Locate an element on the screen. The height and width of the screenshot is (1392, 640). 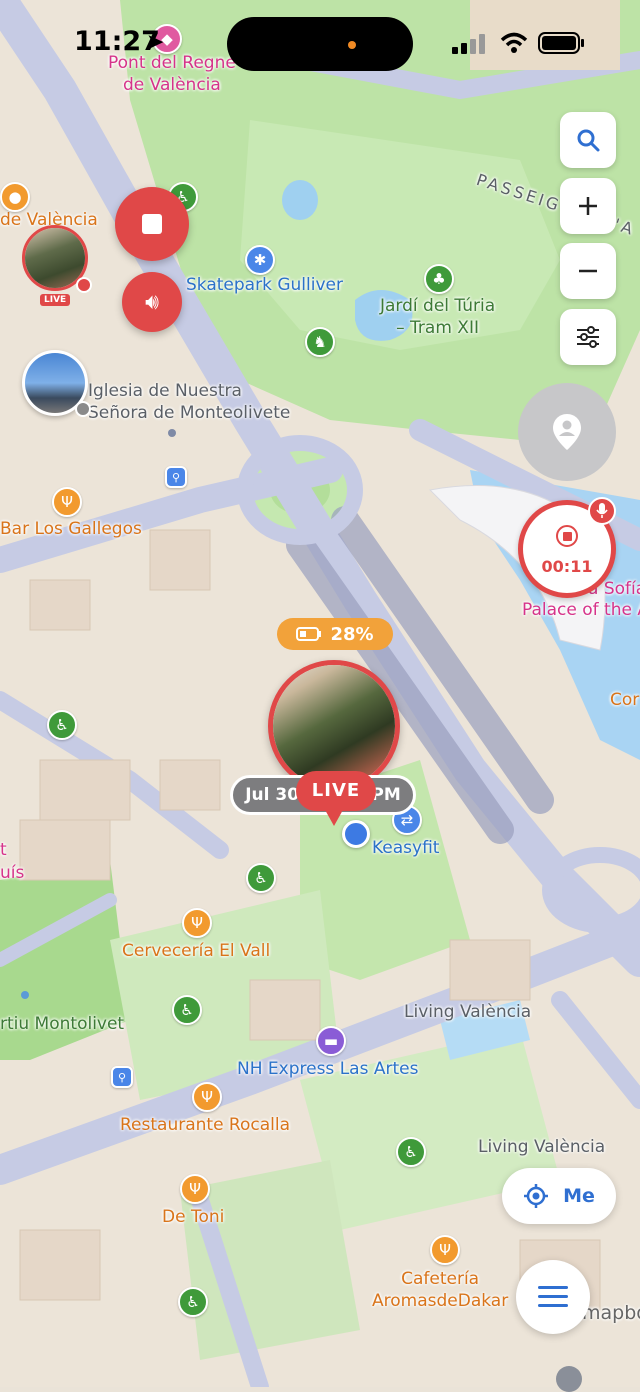
dog-park-poi-icon: ♞ is located at coordinates (320, 342).